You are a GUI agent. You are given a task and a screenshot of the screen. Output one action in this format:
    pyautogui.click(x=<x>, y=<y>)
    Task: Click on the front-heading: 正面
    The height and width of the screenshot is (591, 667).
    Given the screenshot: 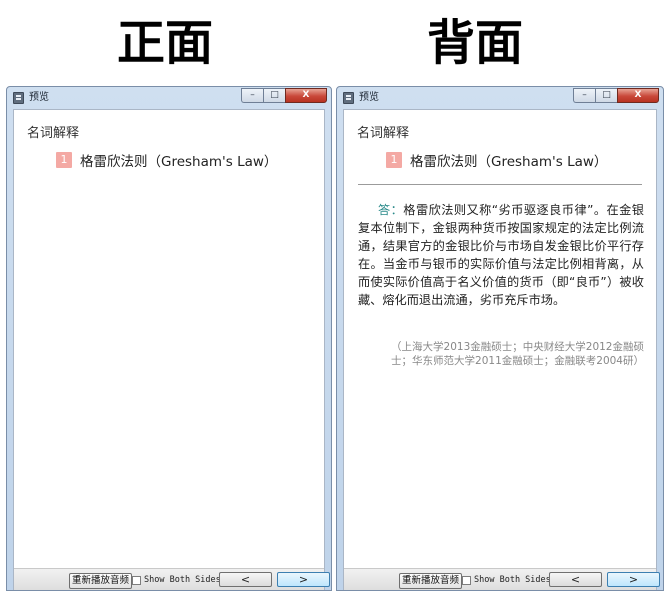 What is the action you would take?
    pyautogui.click(x=164, y=43)
    